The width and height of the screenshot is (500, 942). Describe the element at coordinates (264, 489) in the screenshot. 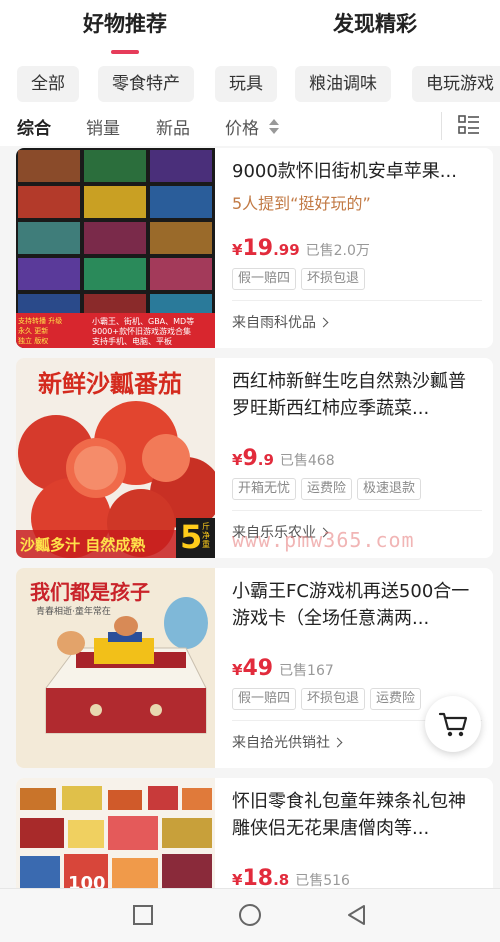

I see `service-tag: 开箱无忧` at that location.